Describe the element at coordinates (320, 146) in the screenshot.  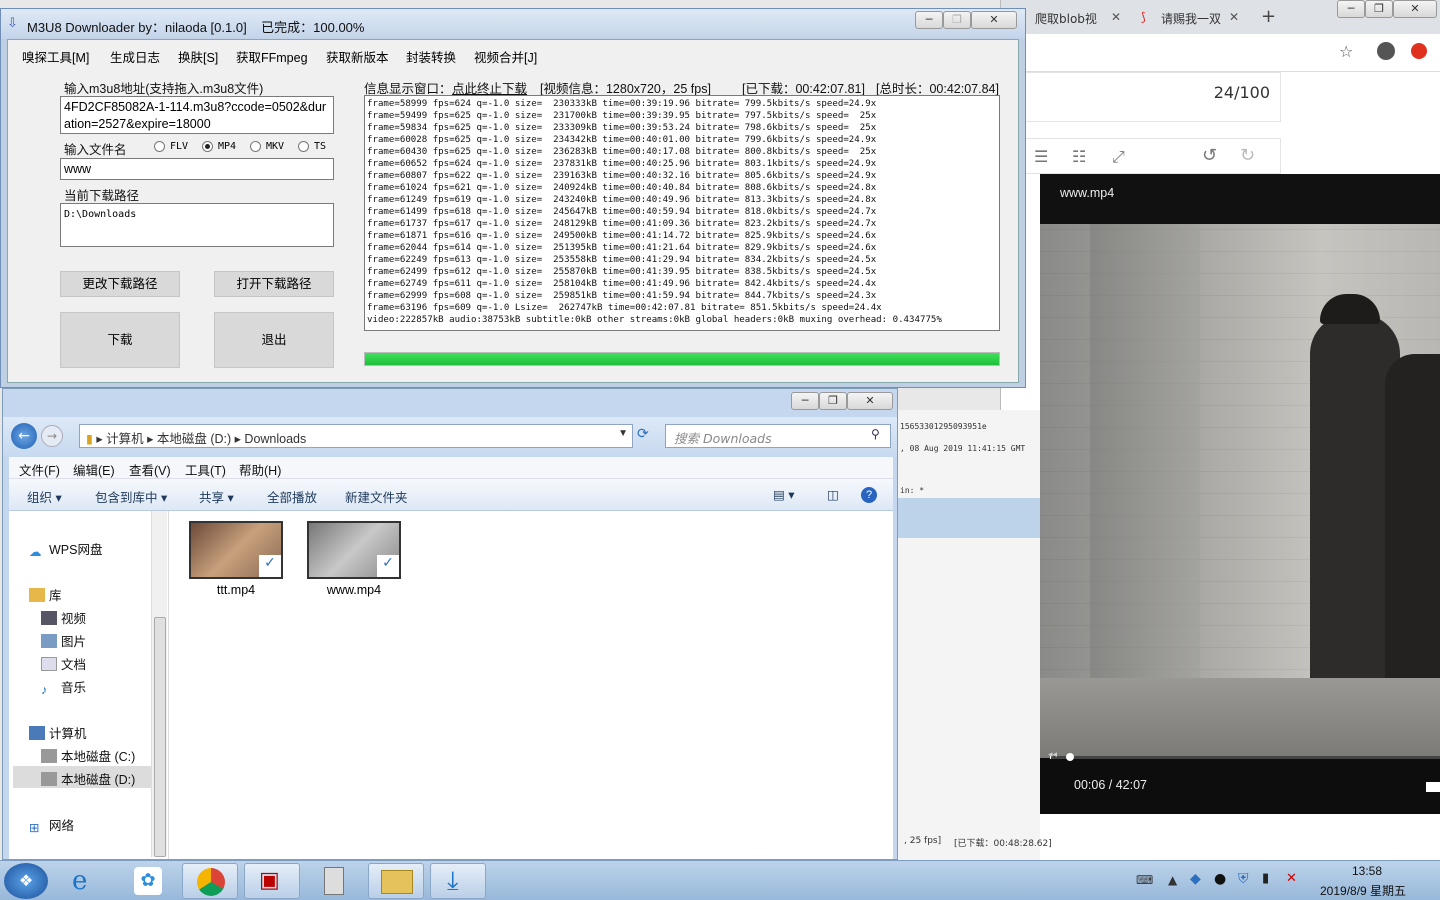
I see `radio-label-ts: TS` at that location.